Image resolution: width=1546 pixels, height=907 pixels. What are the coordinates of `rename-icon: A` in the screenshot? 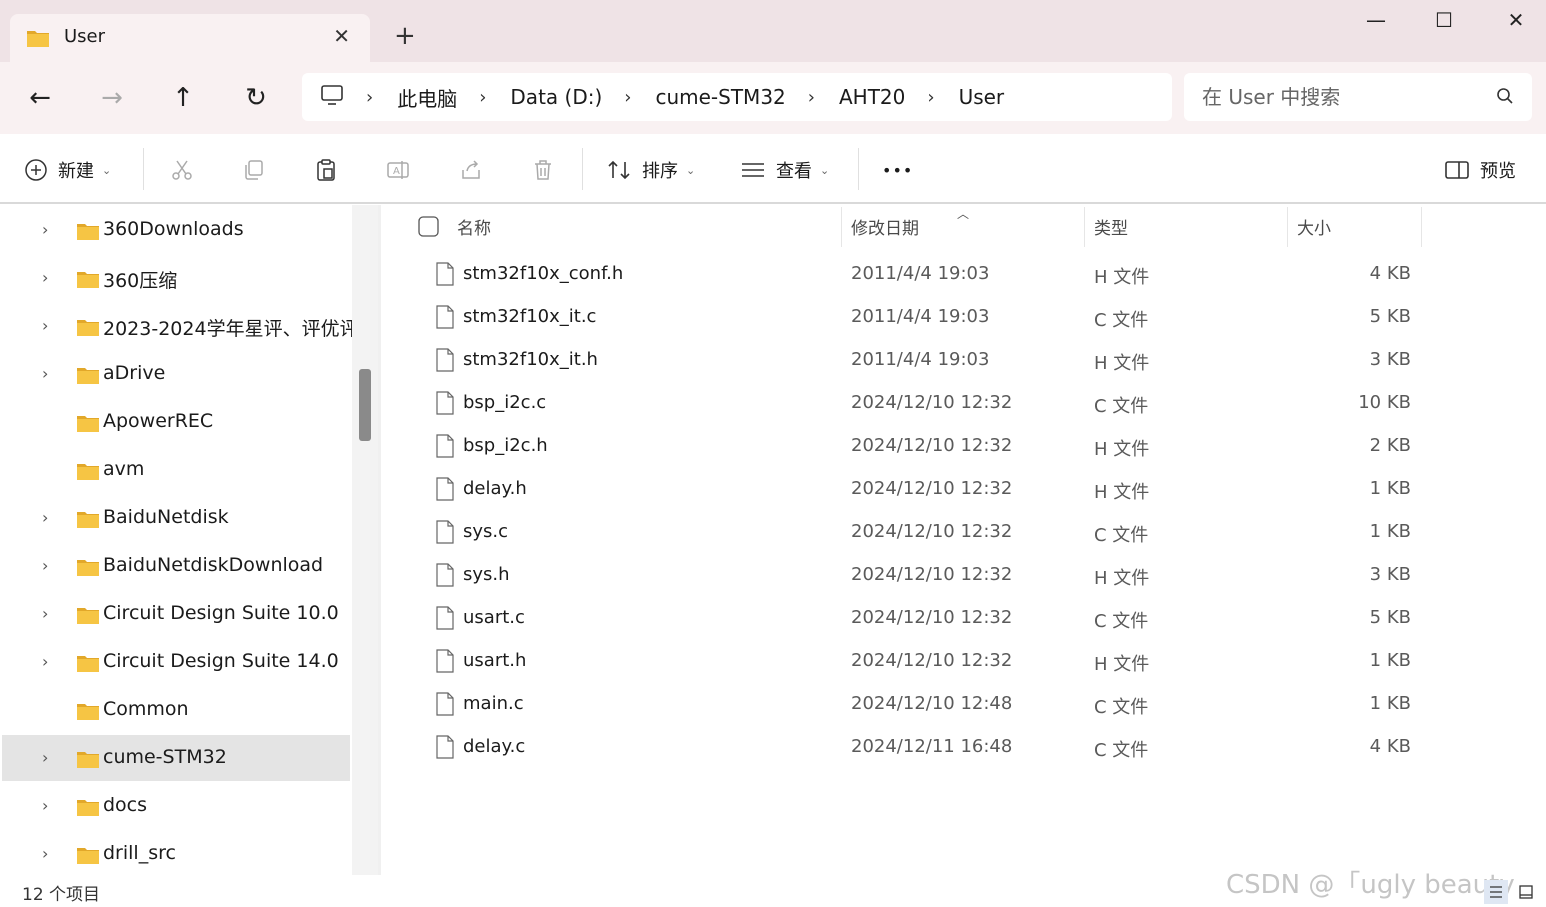 It's located at (398, 170).